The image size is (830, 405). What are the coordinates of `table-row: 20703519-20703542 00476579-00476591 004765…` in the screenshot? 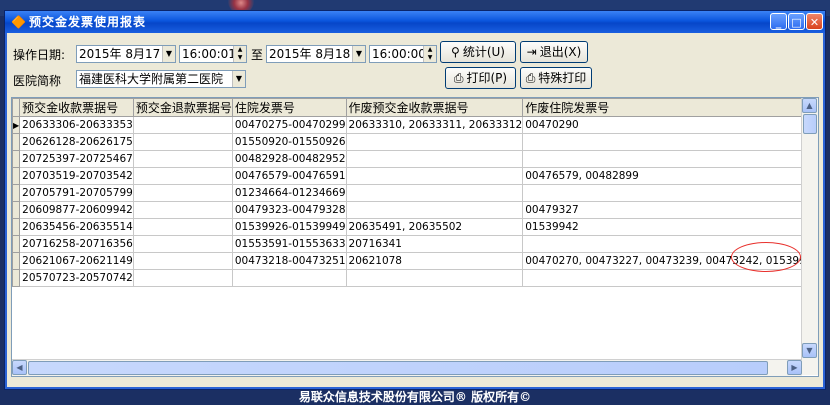 It's located at (415, 176).